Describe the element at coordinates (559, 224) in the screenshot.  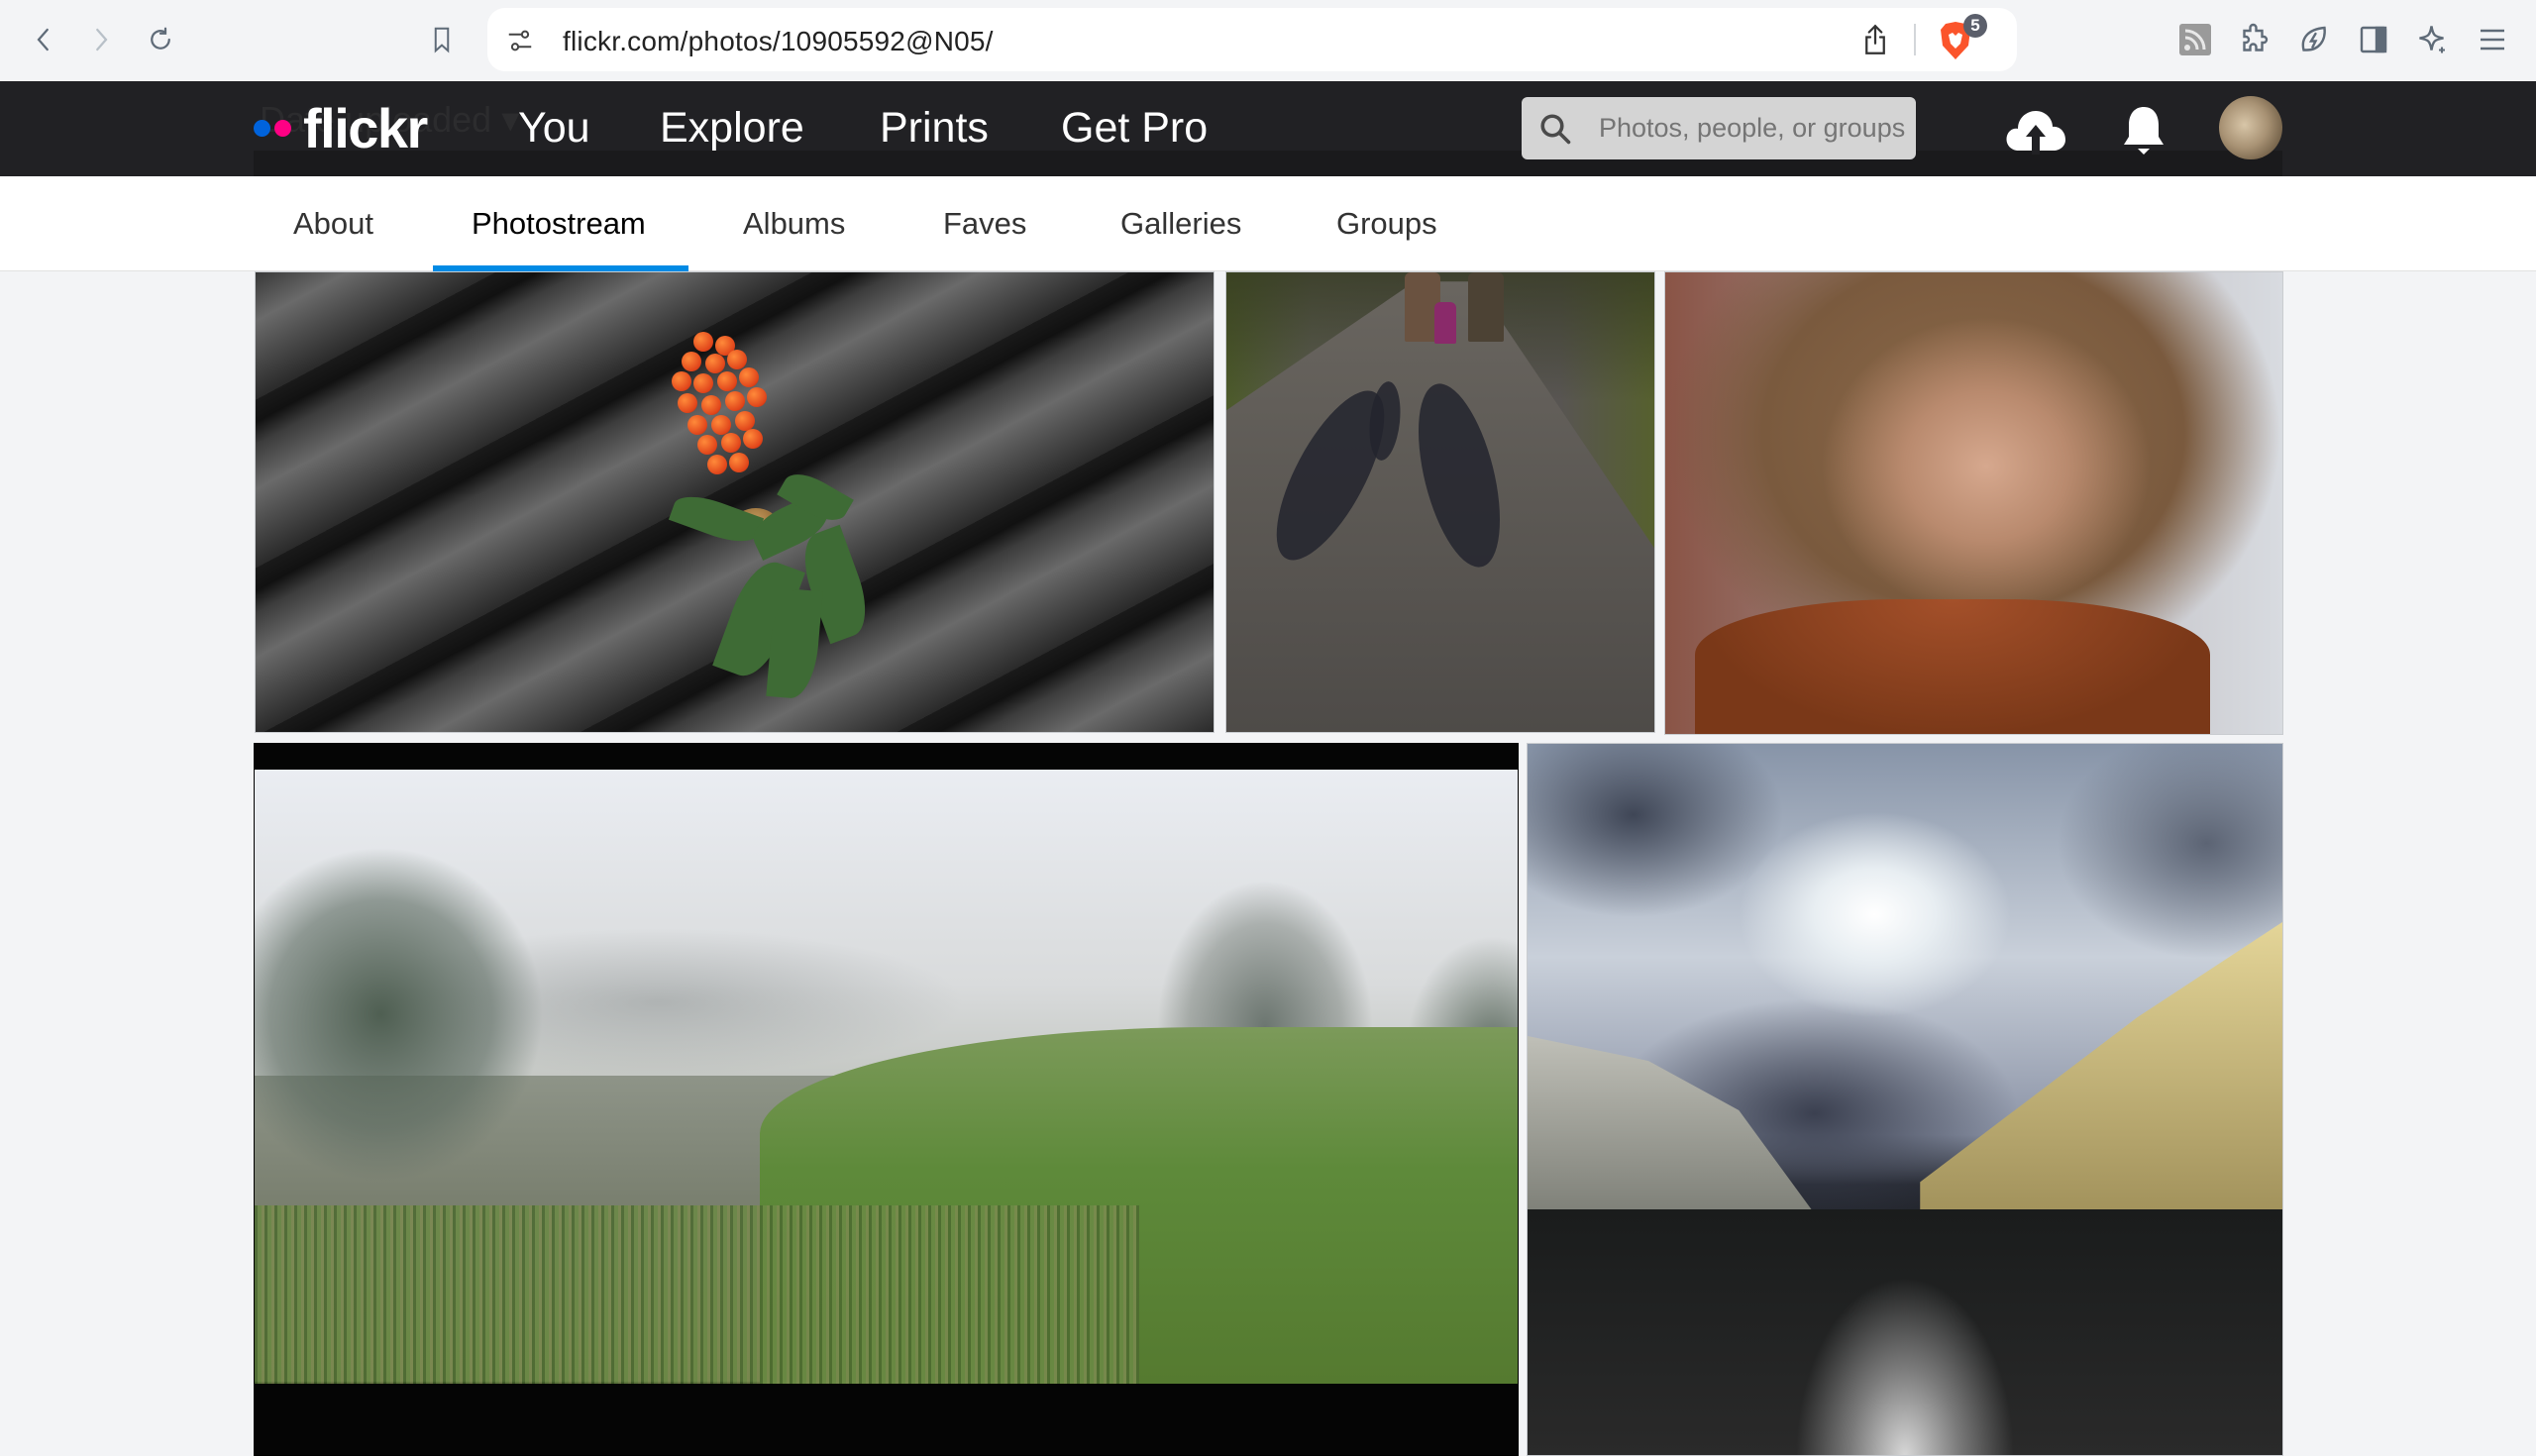
I see `tab-photostream: Photostream` at that location.